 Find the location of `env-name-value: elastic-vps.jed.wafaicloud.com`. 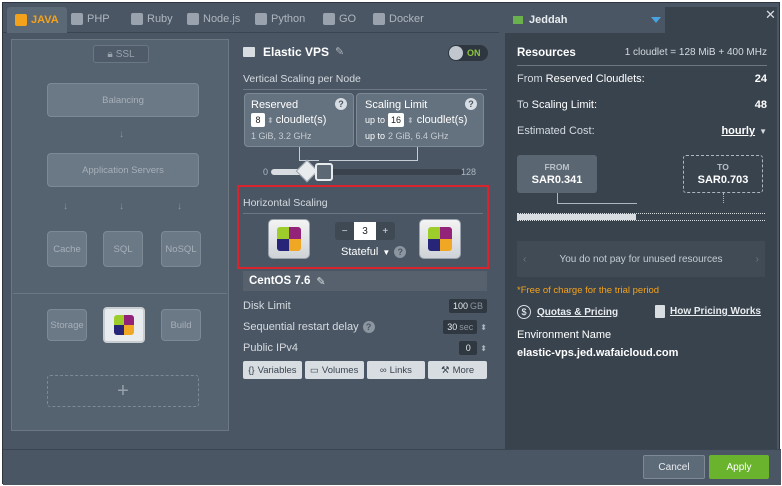

env-name-value: elastic-vps.jed.wafaicloud.com is located at coordinates (597, 353).